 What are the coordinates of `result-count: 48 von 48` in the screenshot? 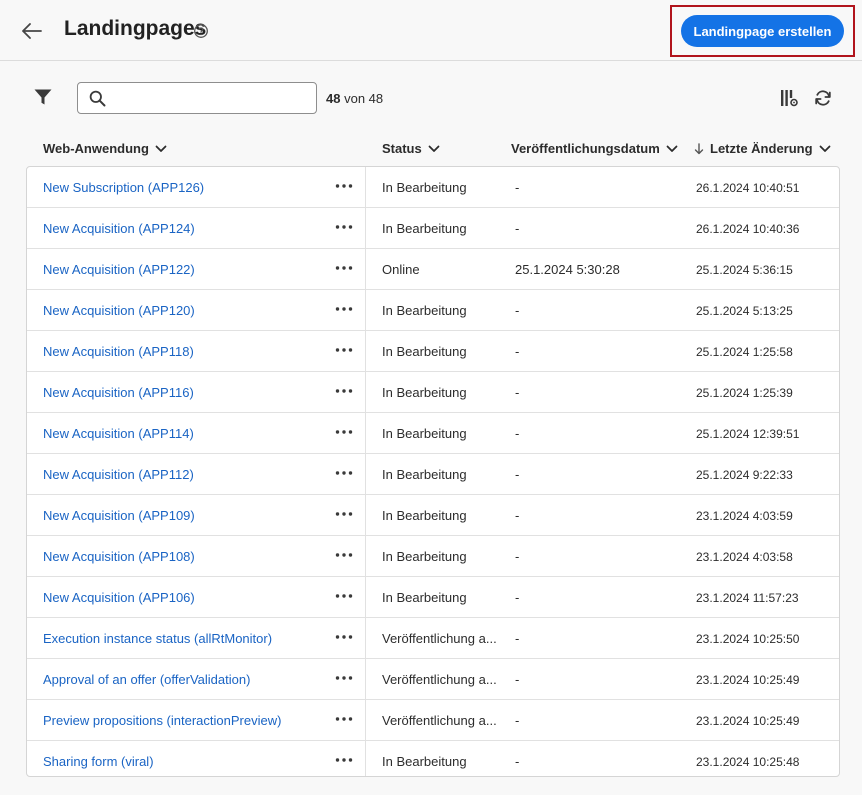 It's located at (354, 98).